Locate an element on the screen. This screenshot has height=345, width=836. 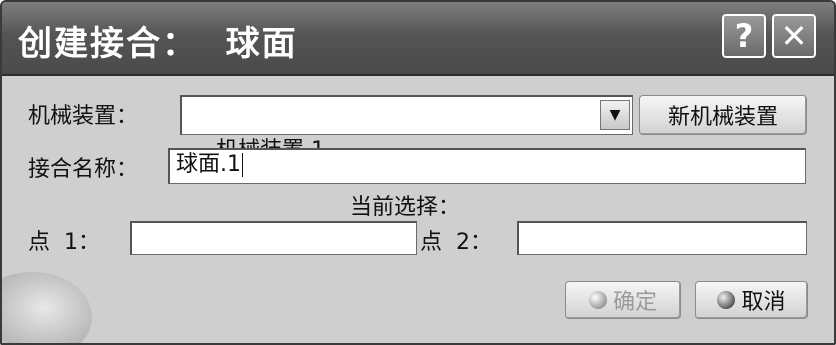
mechanism-dropdown: 机械装置.1 ▼ is located at coordinates (406, 129).